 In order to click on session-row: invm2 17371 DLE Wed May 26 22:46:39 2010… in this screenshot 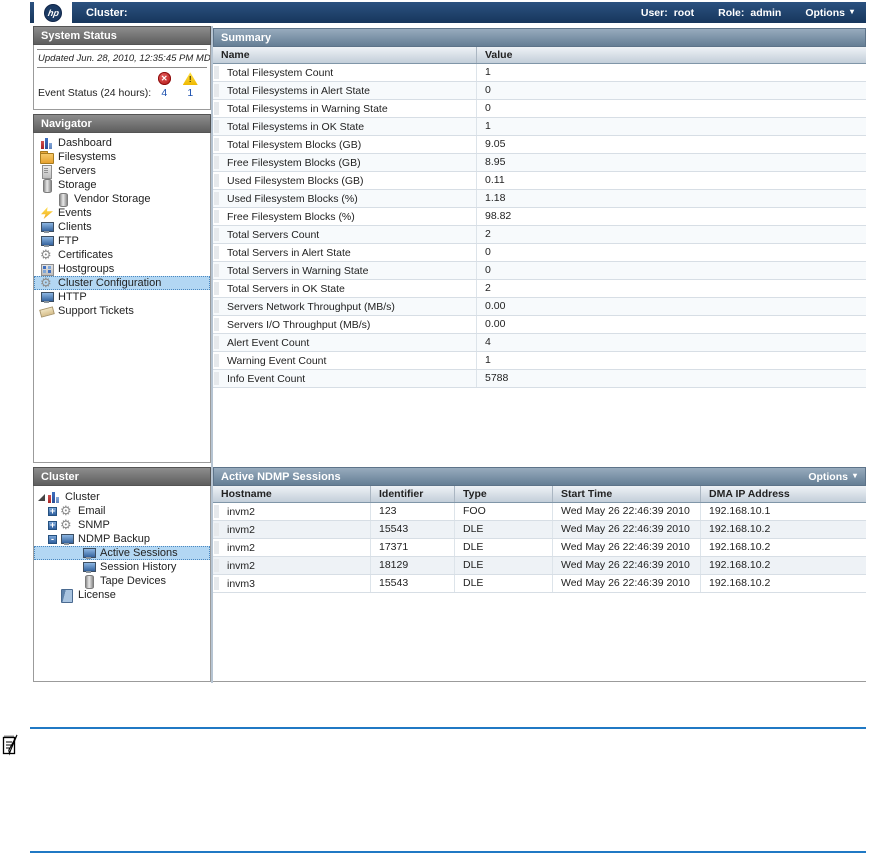, I will do `click(539, 548)`.